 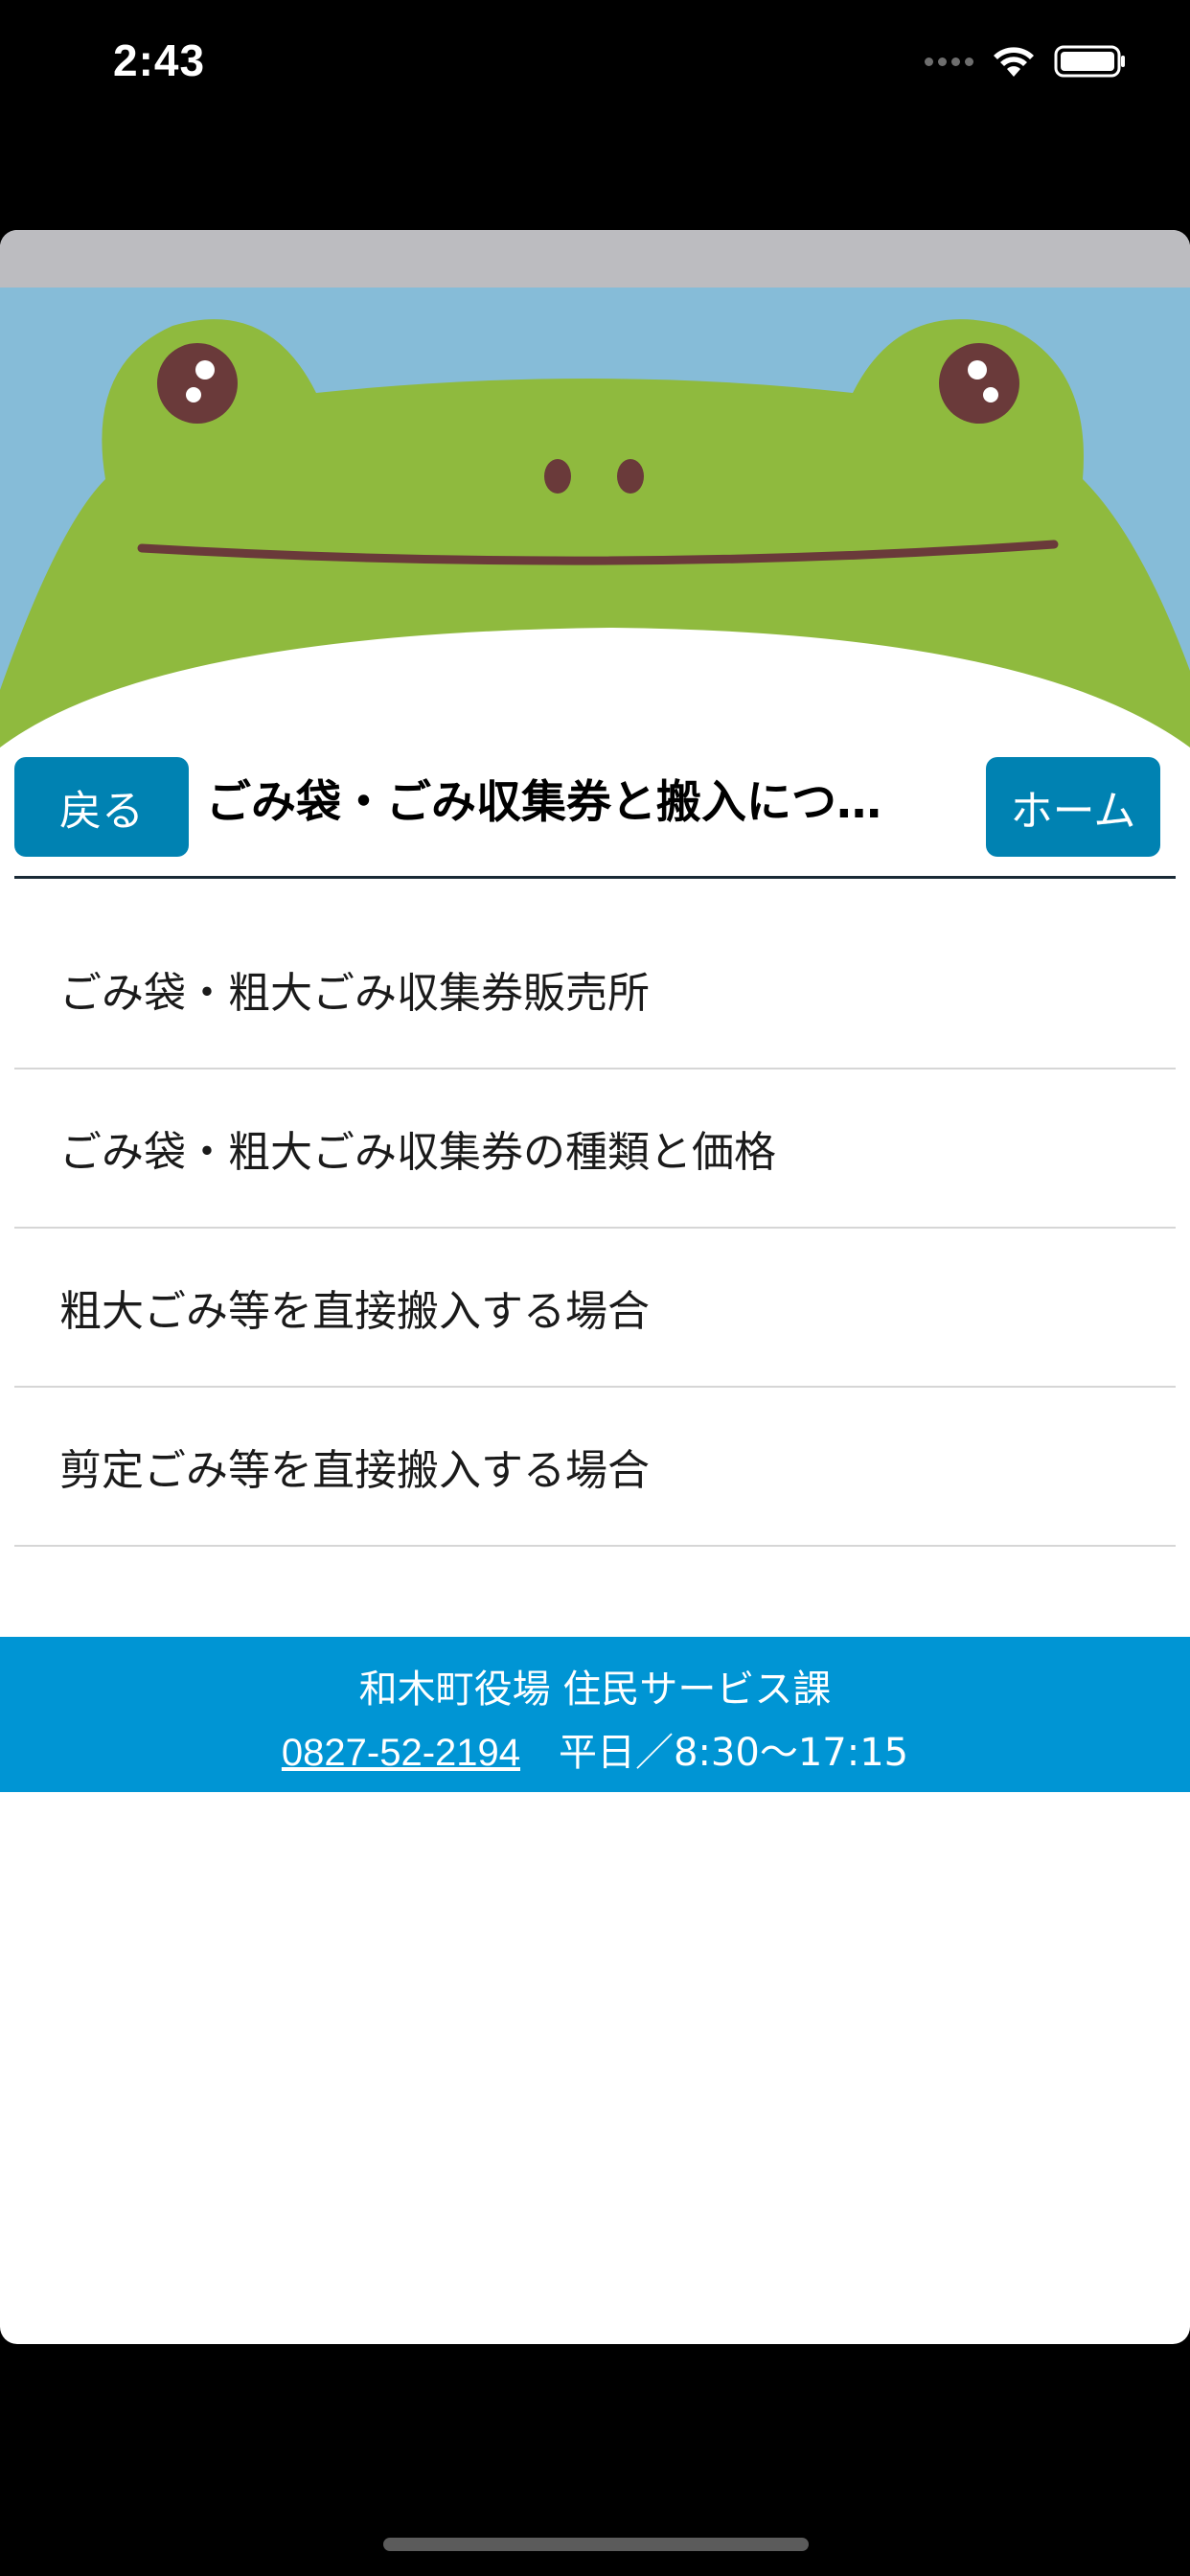 What do you see at coordinates (595, 1308) in the screenshot?
I see `list-item-bulky-waste-delivery: 粗大ごみ等を直接搬入する場合` at bounding box center [595, 1308].